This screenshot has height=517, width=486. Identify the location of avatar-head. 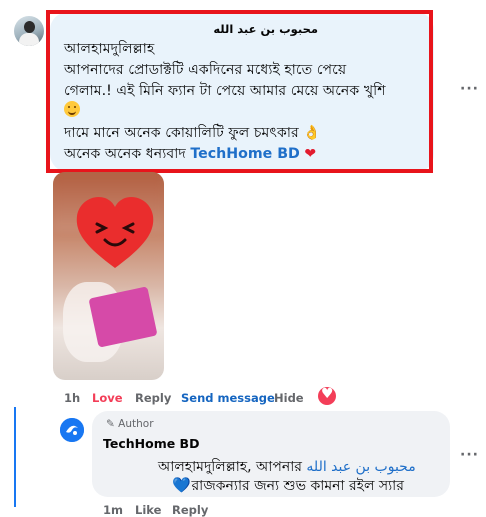
(29, 27).